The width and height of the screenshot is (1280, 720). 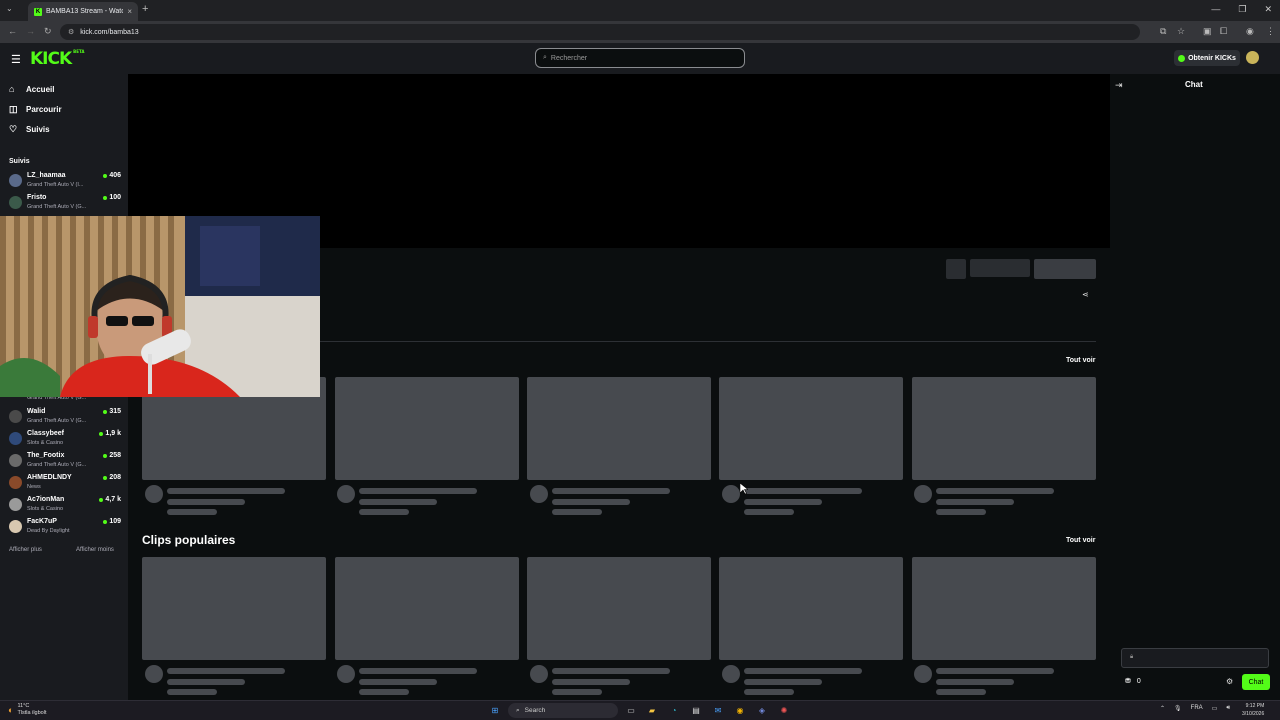 What do you see at coordinates (65, 505) in the screenshot?
I see `followed-channel: Ac7ionMan Slots & Casino 4,7 k` at bounding box center [65, 505].